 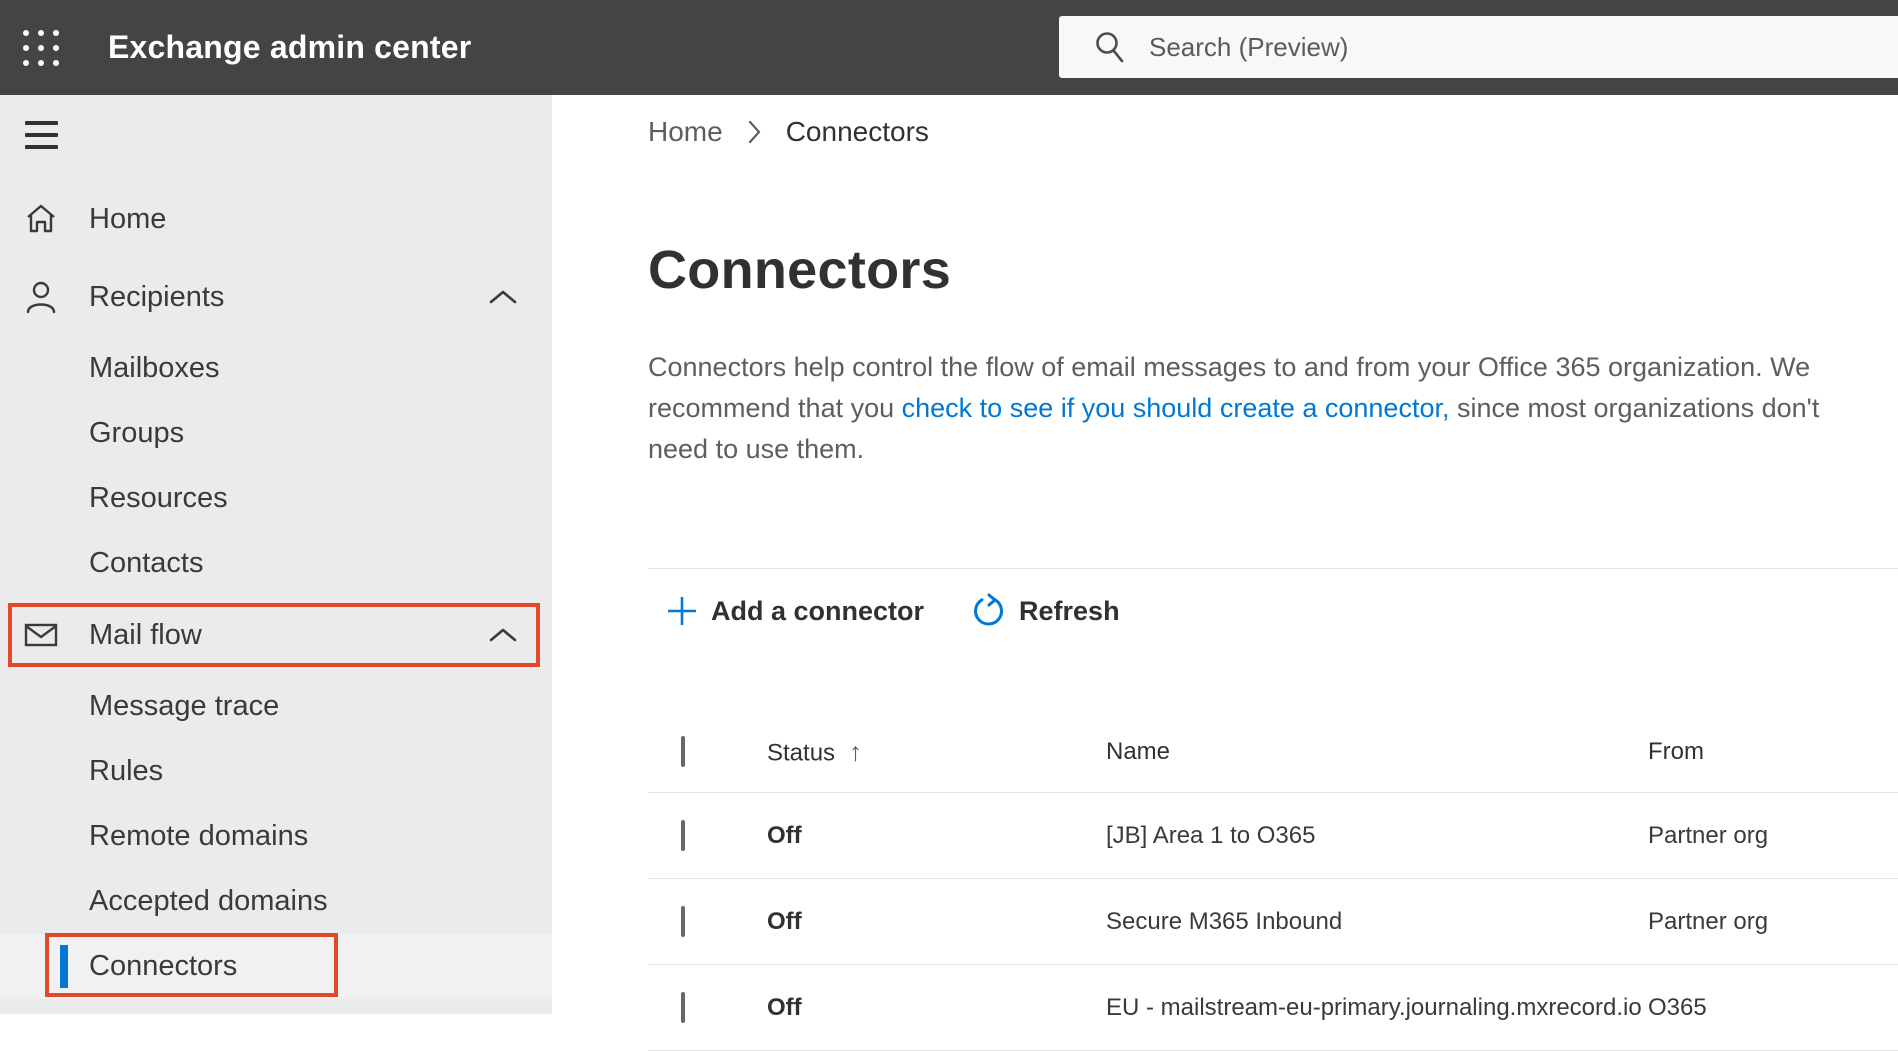 What do you see at coordinates (1110, 47) in the screenshot?
I see `search-icon` at bounding box center [1110, 47].